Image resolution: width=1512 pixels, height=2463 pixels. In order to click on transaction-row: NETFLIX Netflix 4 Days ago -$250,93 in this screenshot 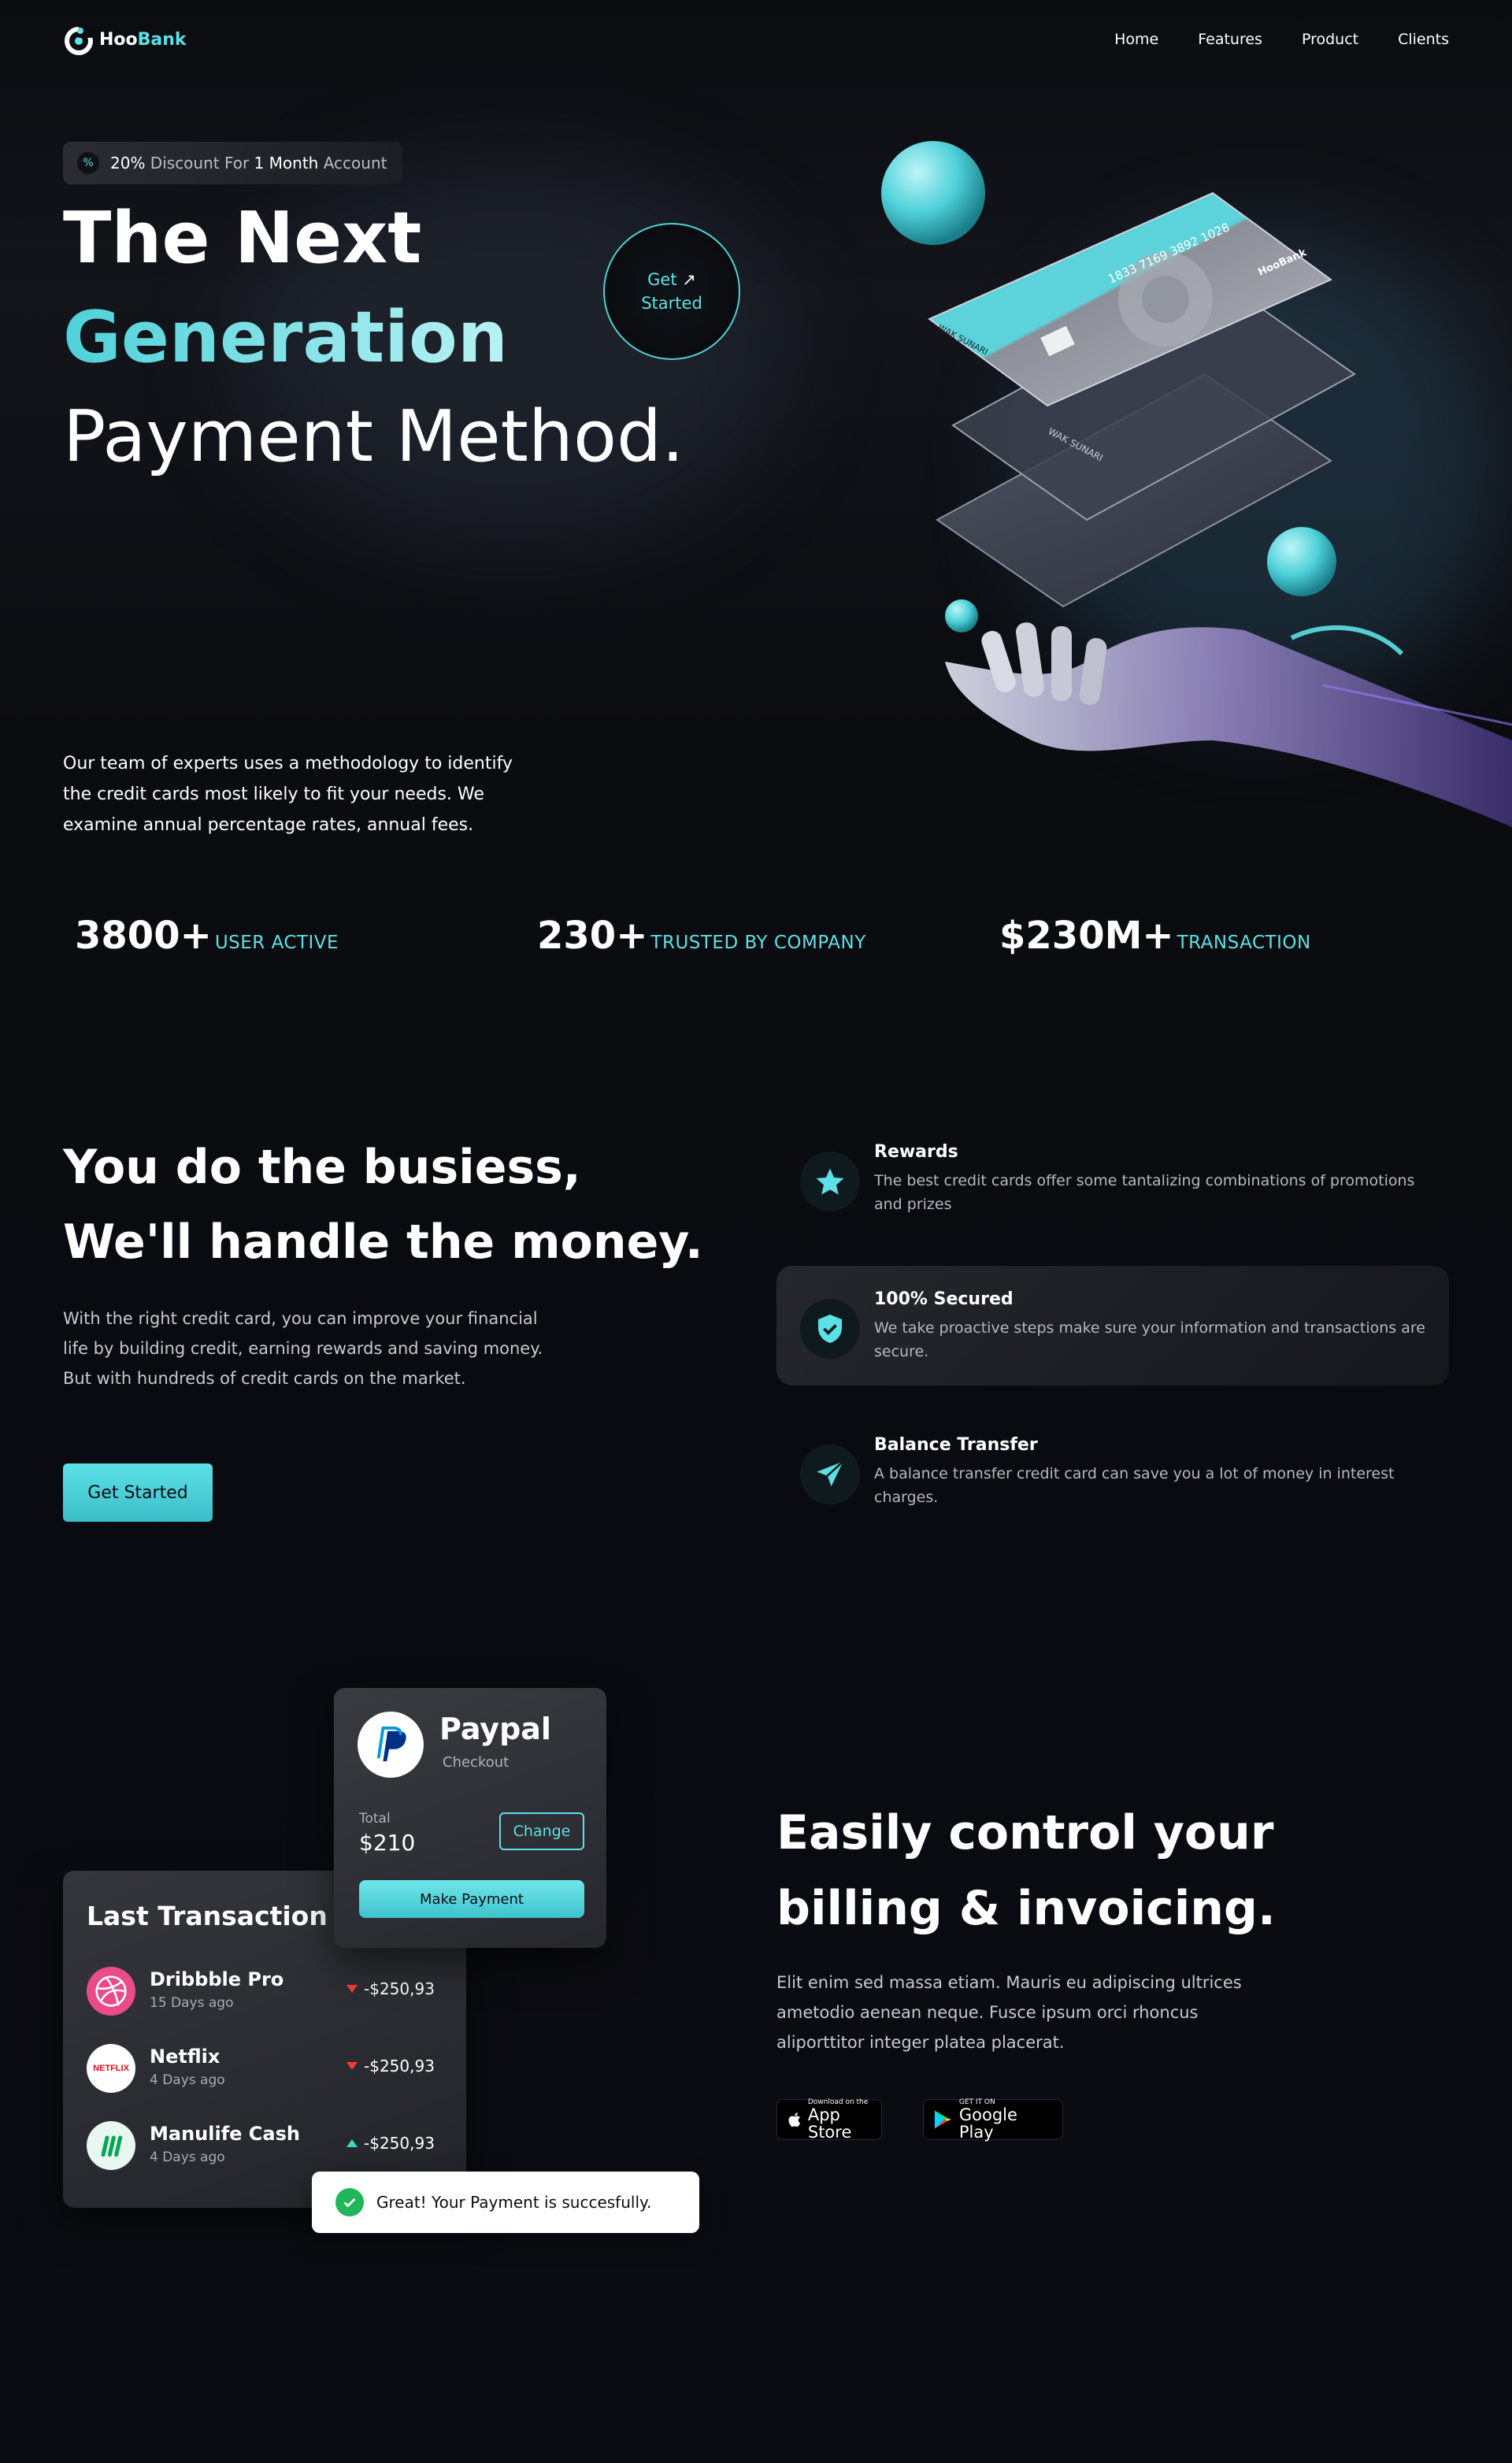, I will do `click(268, 2068)`.